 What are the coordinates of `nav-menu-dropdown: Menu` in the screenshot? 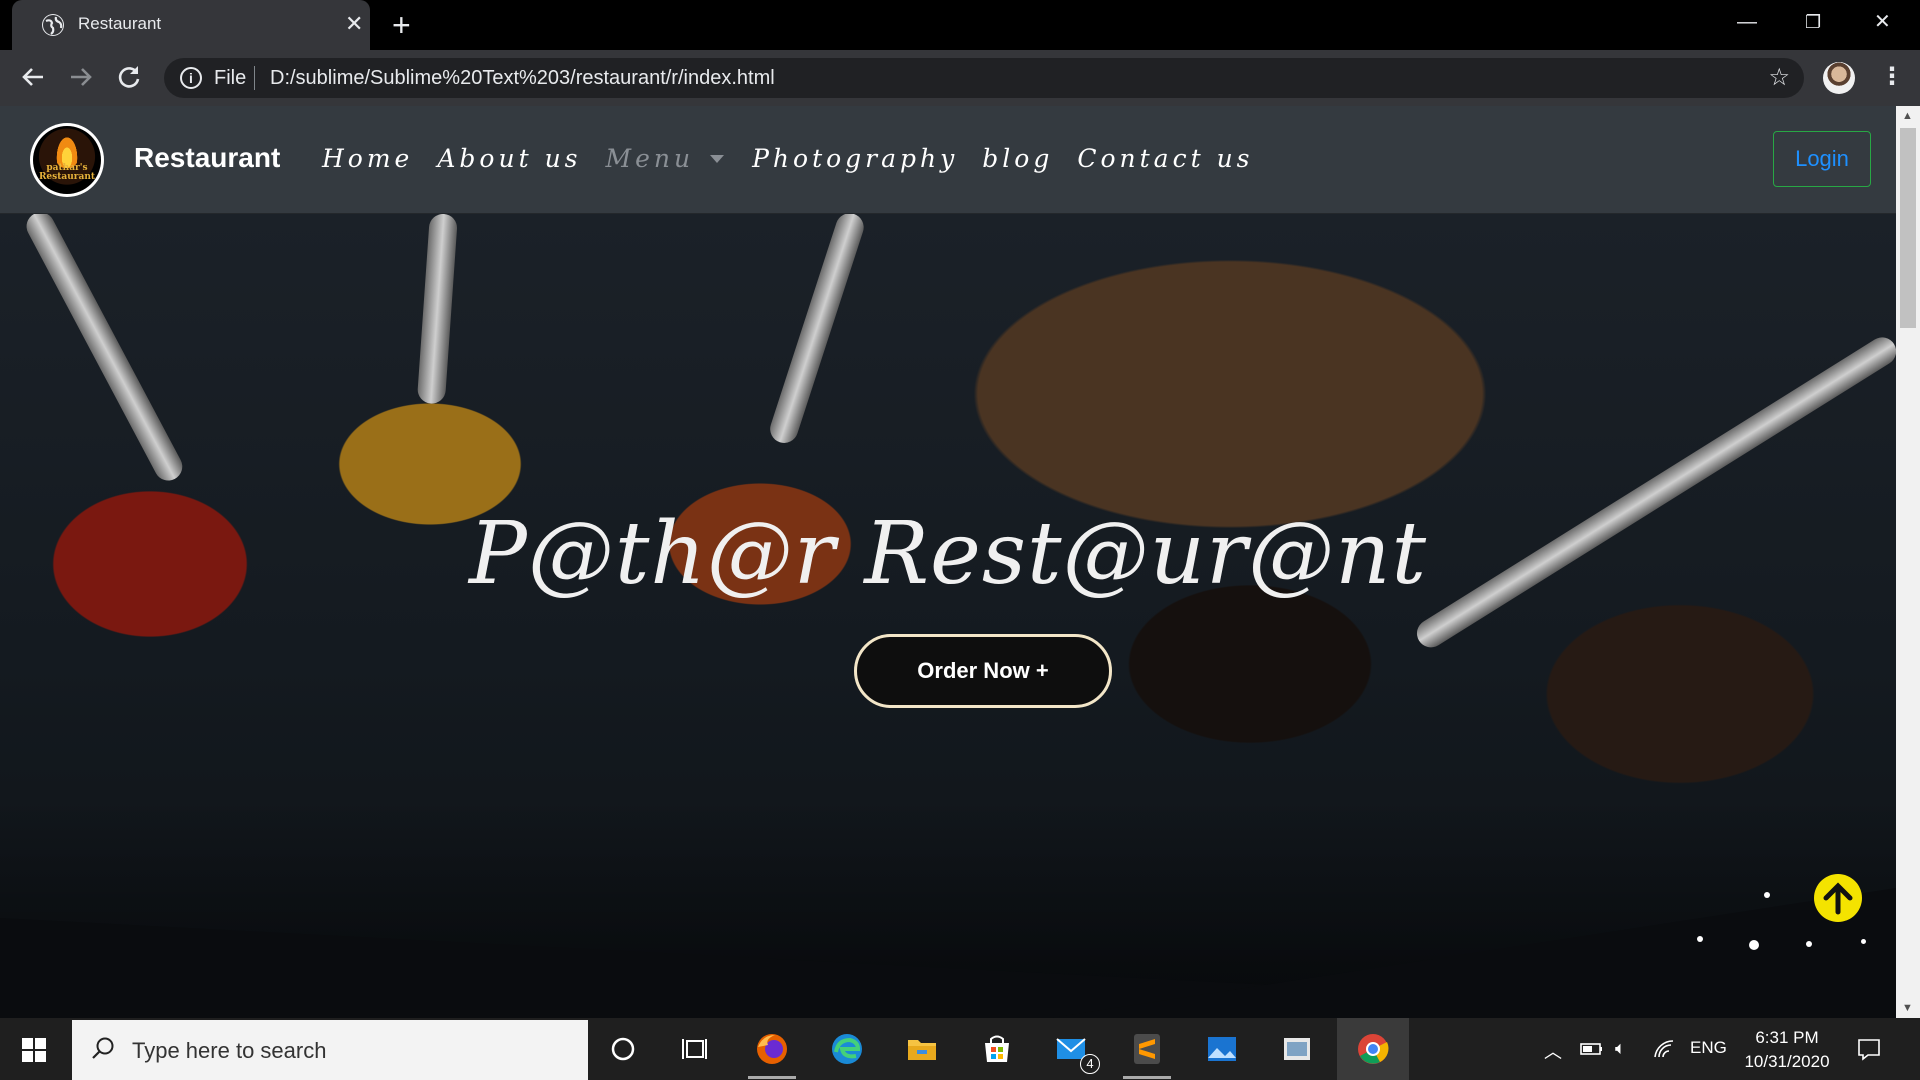 It's located at (667, 158).